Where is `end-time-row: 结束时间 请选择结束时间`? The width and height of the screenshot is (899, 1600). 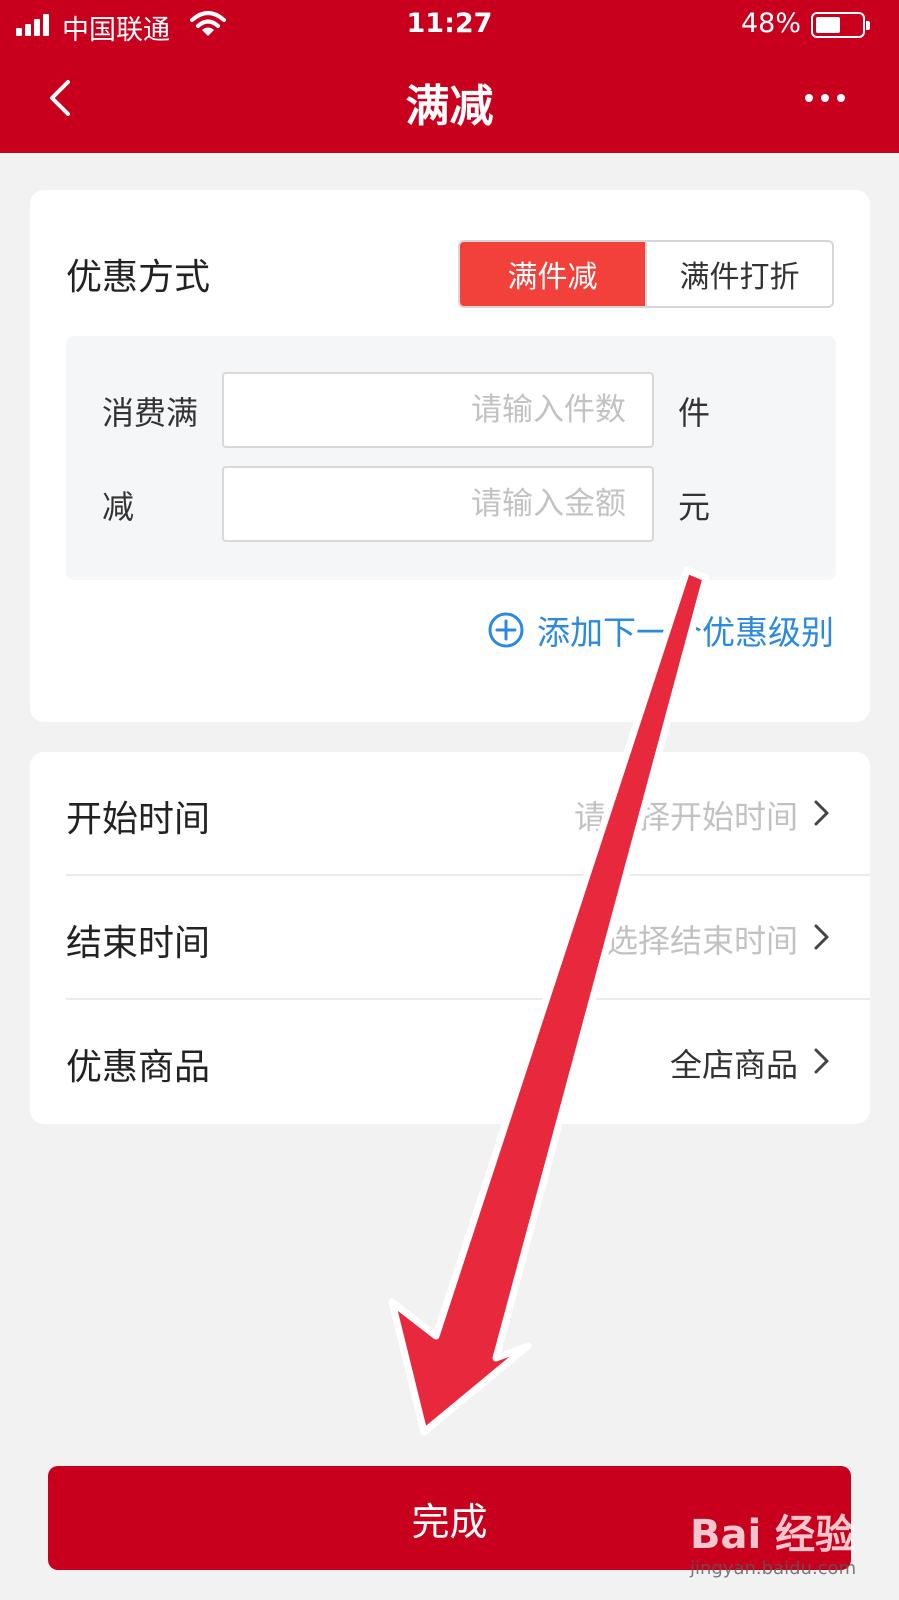
end-time-row: 结束时间 请选择结束时间 is located at coordinates (468, 938).